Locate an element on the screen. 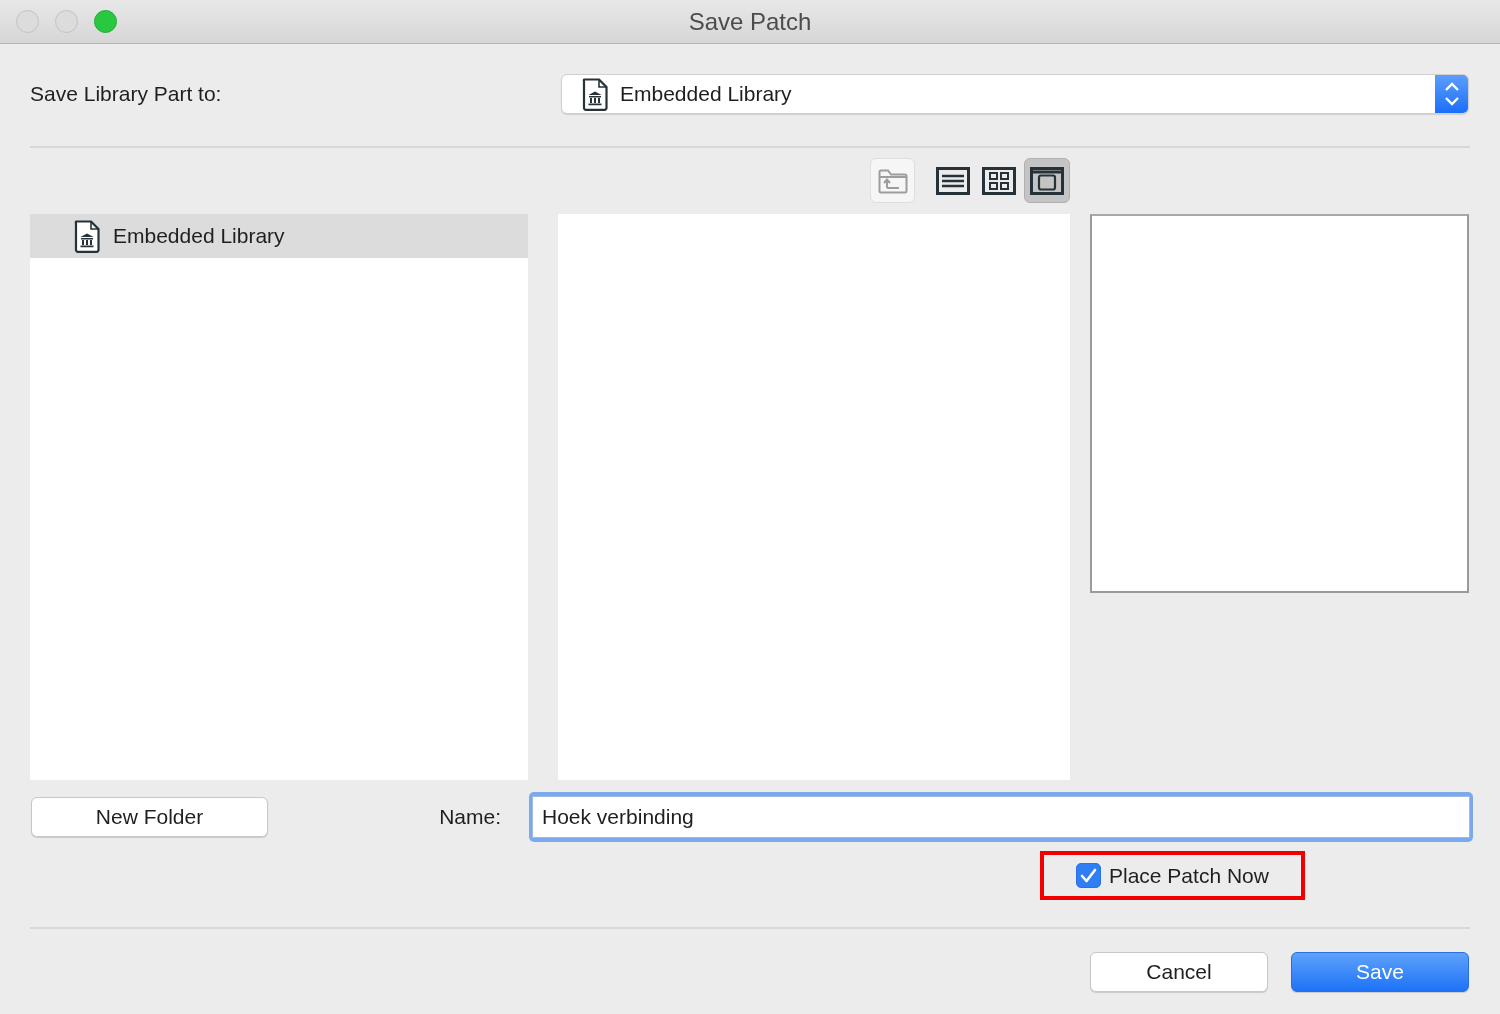 The image size is (1500, 1014). library-popup: Embedded Library is located at coordinates (1015, 94).